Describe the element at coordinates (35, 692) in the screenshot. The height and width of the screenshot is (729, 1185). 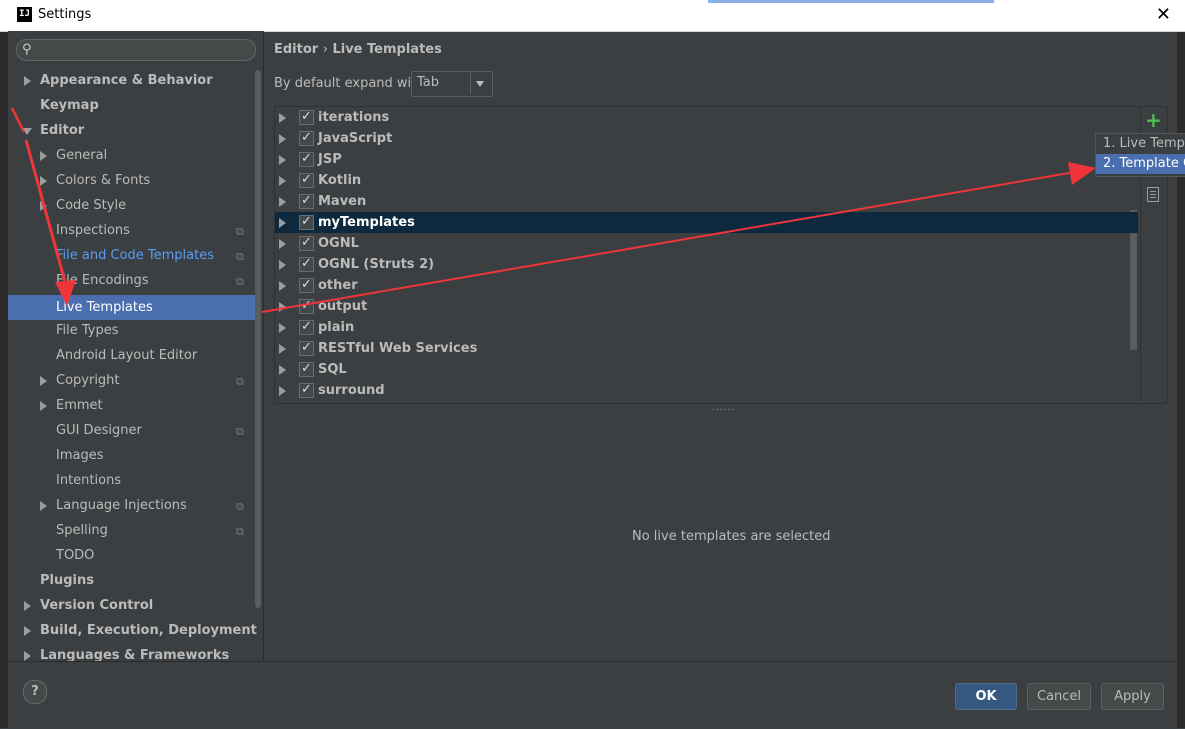
I see `help-button: ?` at that location.